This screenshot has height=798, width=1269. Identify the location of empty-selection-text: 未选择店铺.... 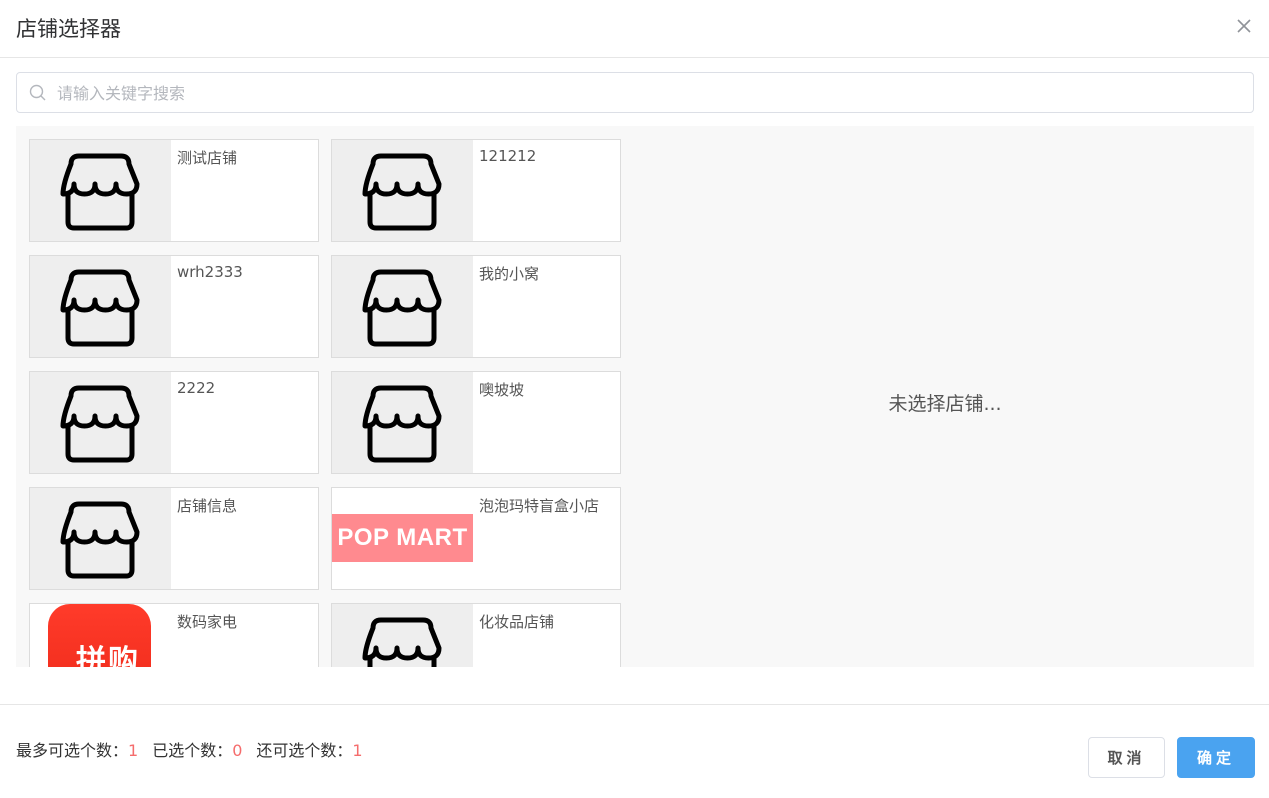
(945, 404).